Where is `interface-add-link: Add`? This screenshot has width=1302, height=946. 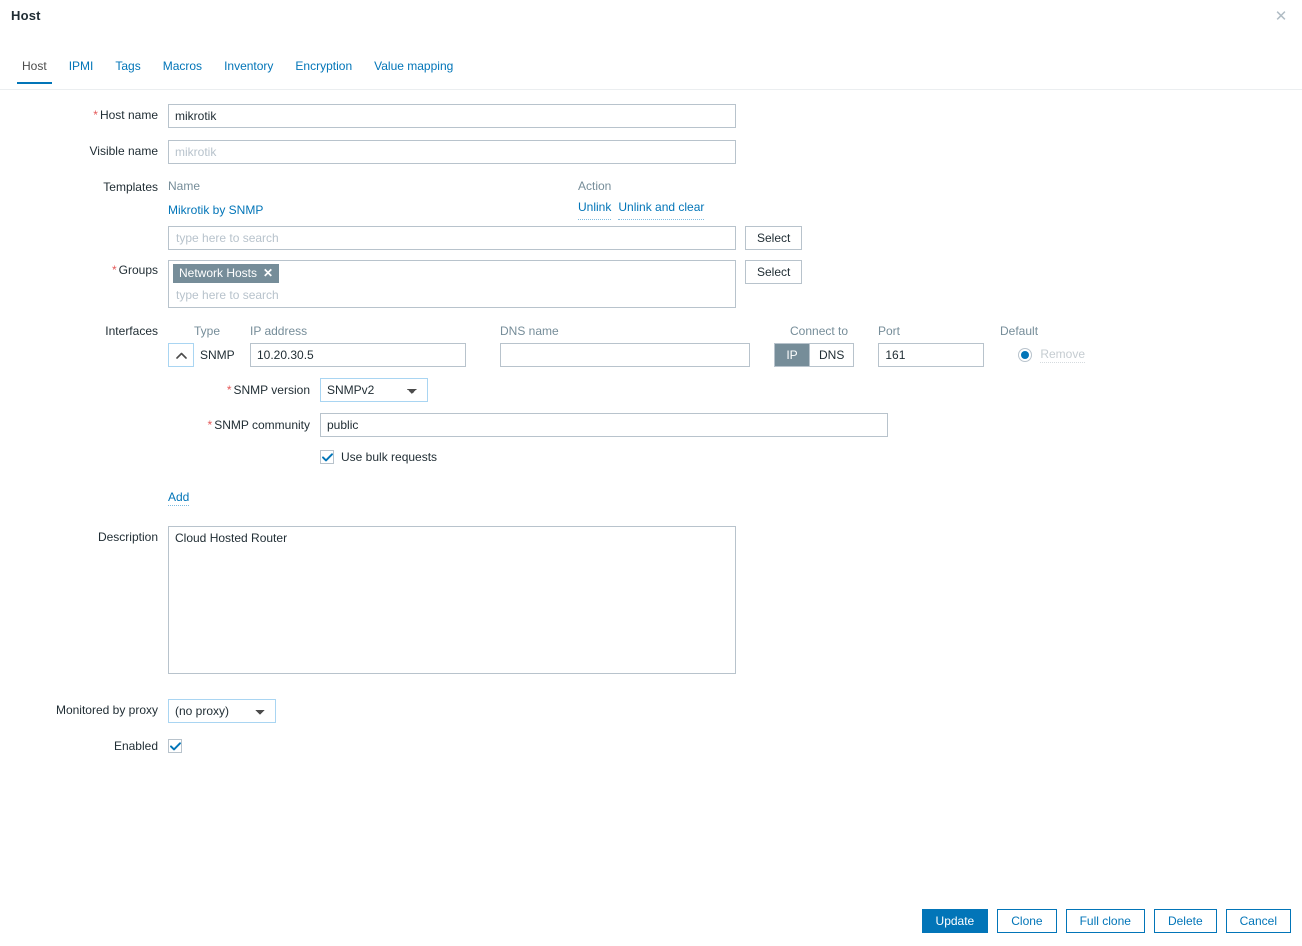
interface-add-link: Add is located at coordinates (179, 498).